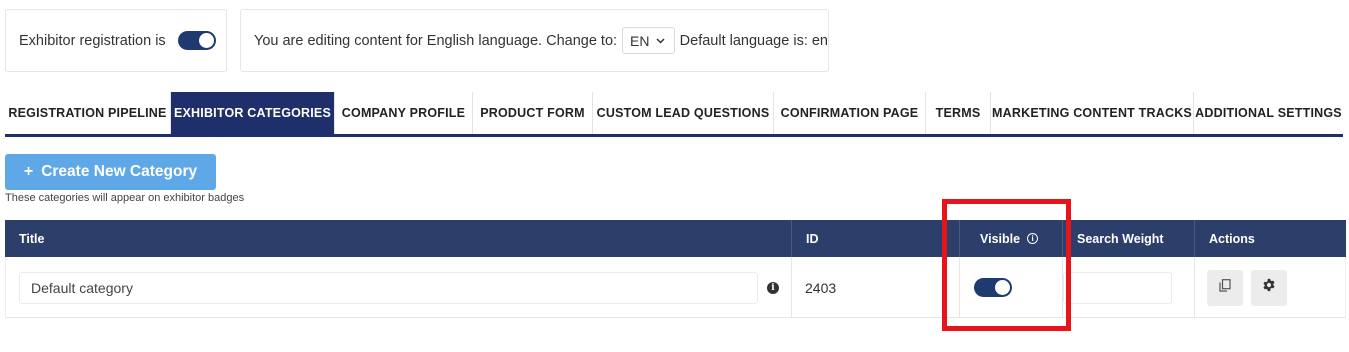 Image resolution: width=1349 pixels, height=352 pixels. What do you see at coordinates (1000, 238) in the screenshot?
I see `column-visible-label: Visible` at bounding box center [1000, 238].